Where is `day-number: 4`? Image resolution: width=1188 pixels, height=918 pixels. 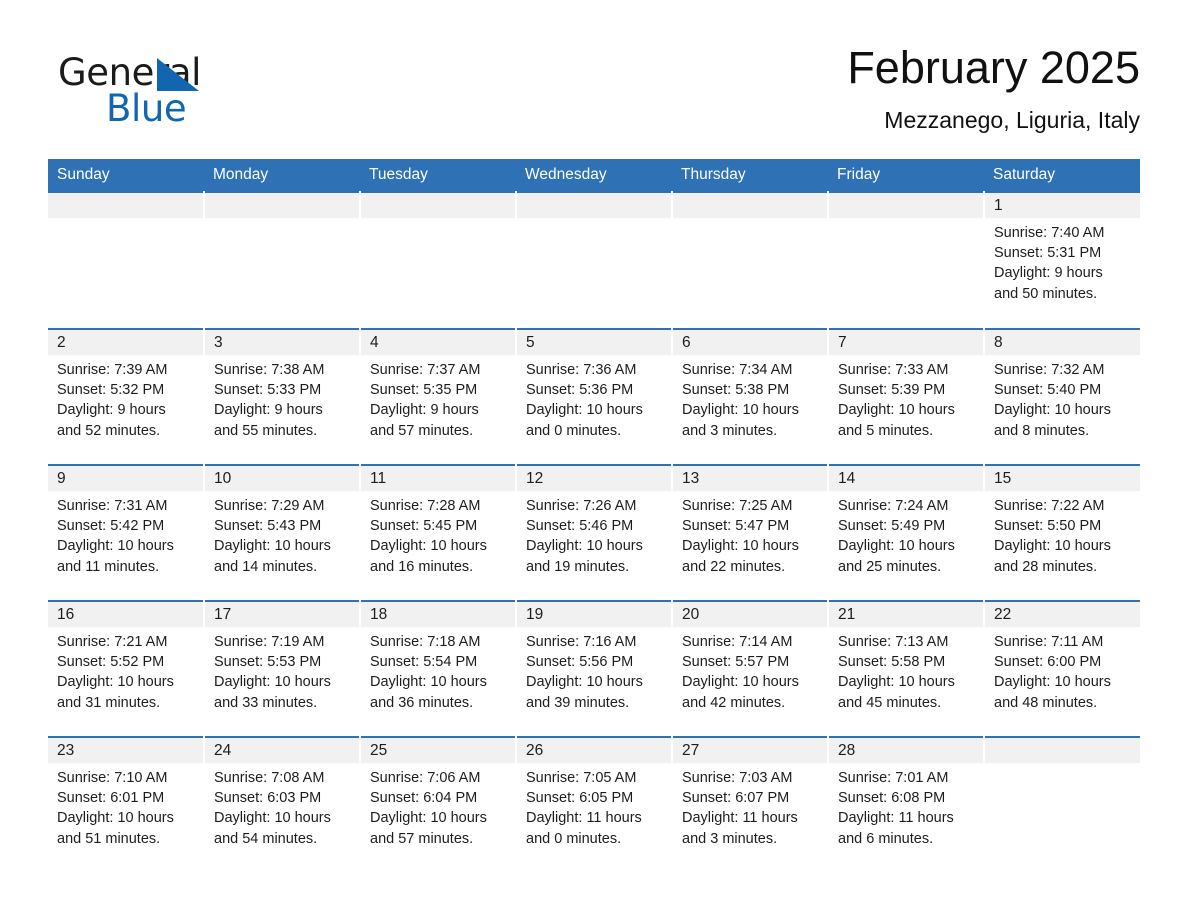 day-number: 4 is located at coordinates (438, 342).